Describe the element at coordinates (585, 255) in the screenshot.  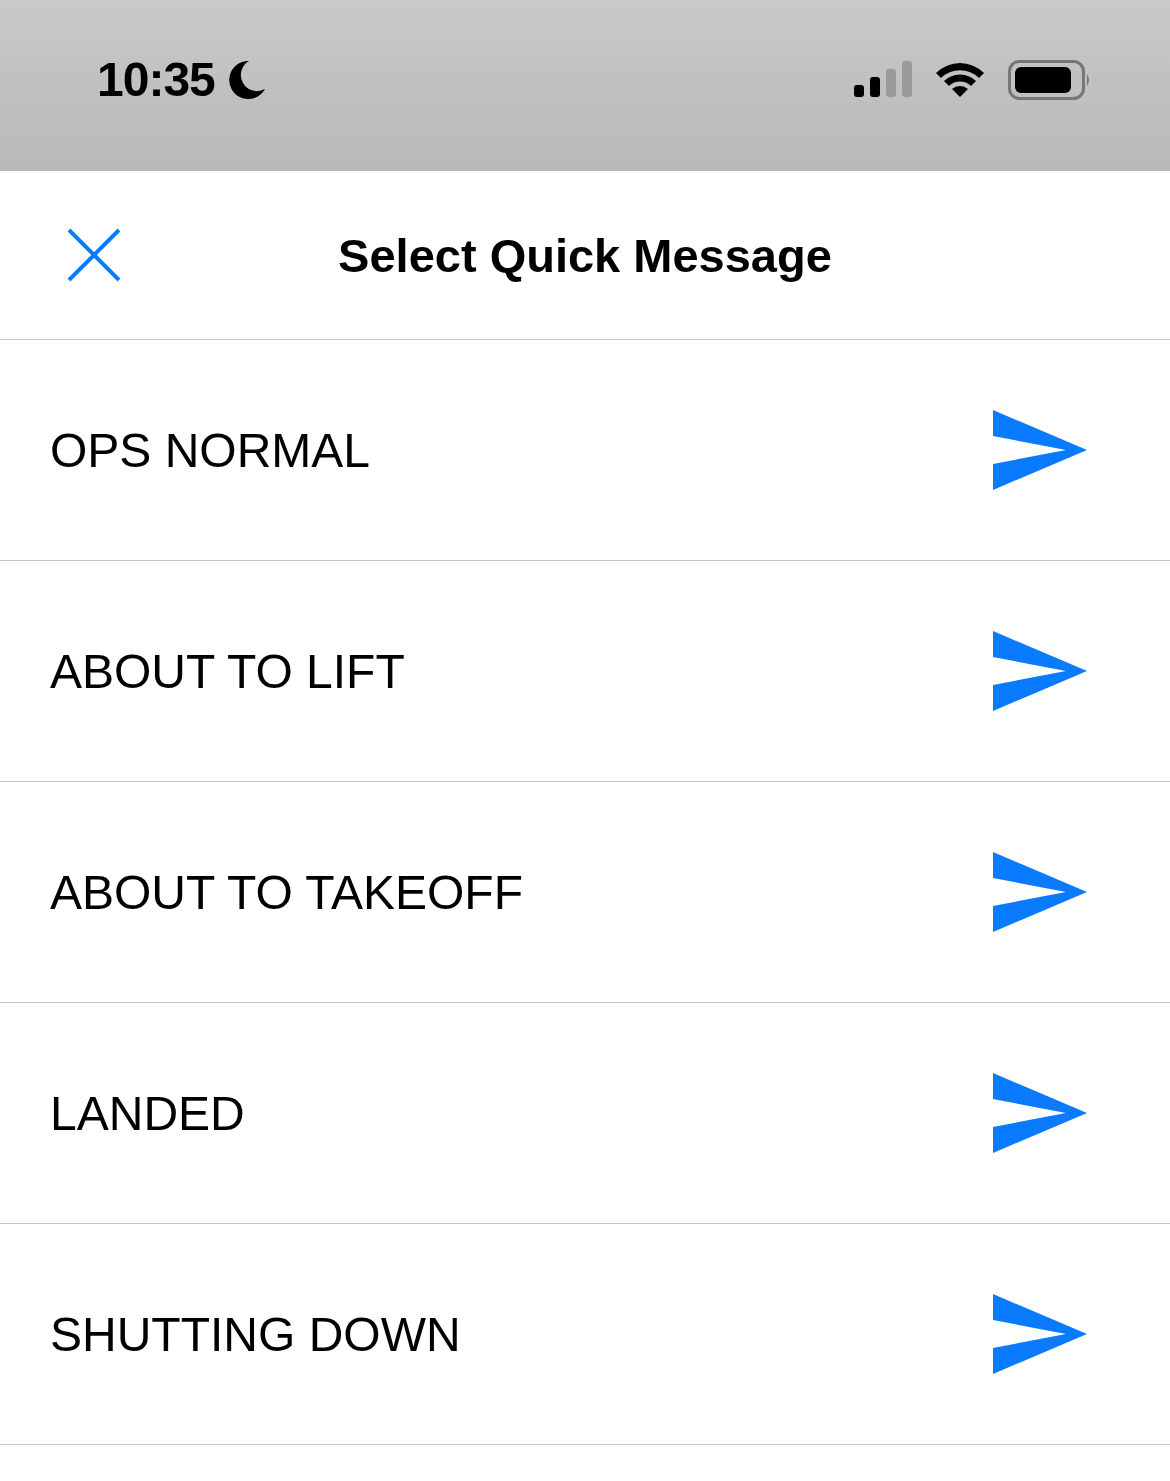
I see `sheet-title: Select Quick Message` at that location.